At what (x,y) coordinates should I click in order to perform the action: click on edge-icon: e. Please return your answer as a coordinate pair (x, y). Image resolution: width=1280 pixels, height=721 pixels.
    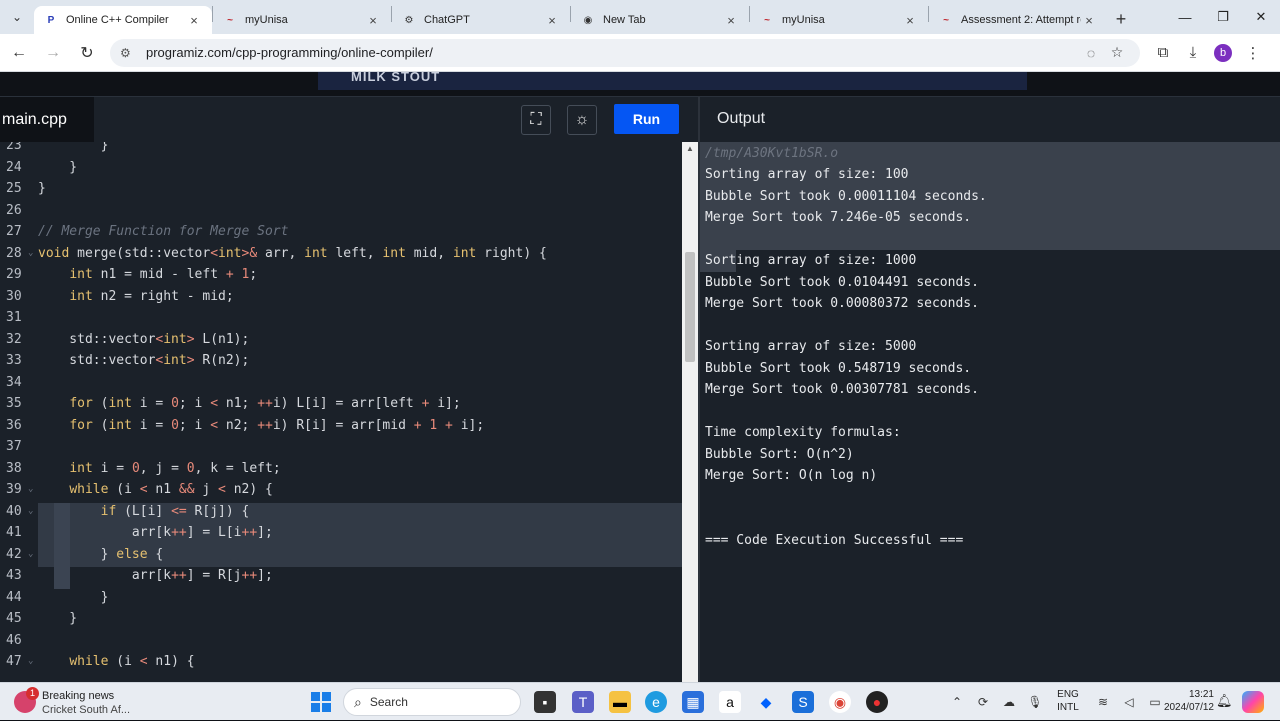
    Looking at the image, I should click on (656, 702).